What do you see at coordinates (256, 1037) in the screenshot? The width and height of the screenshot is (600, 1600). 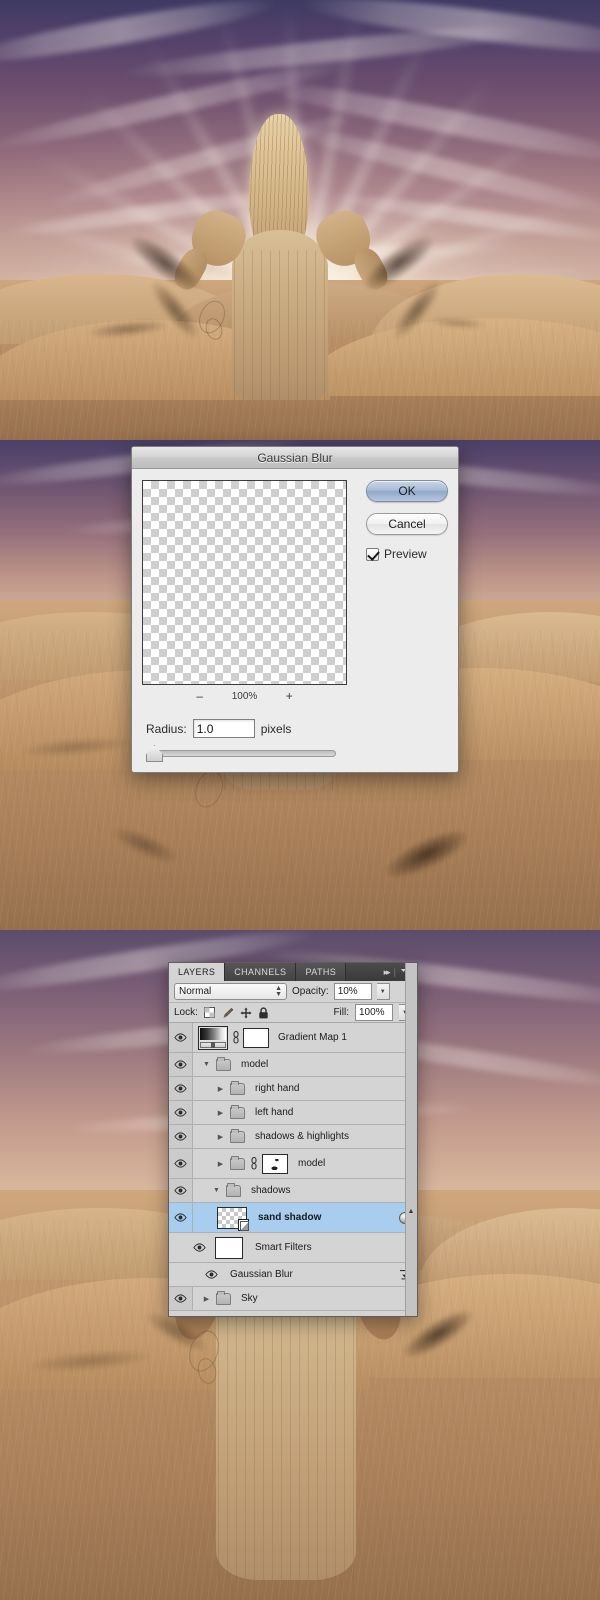 I see `layer-mask-thumbnail` at bounding box center [256, 1037].